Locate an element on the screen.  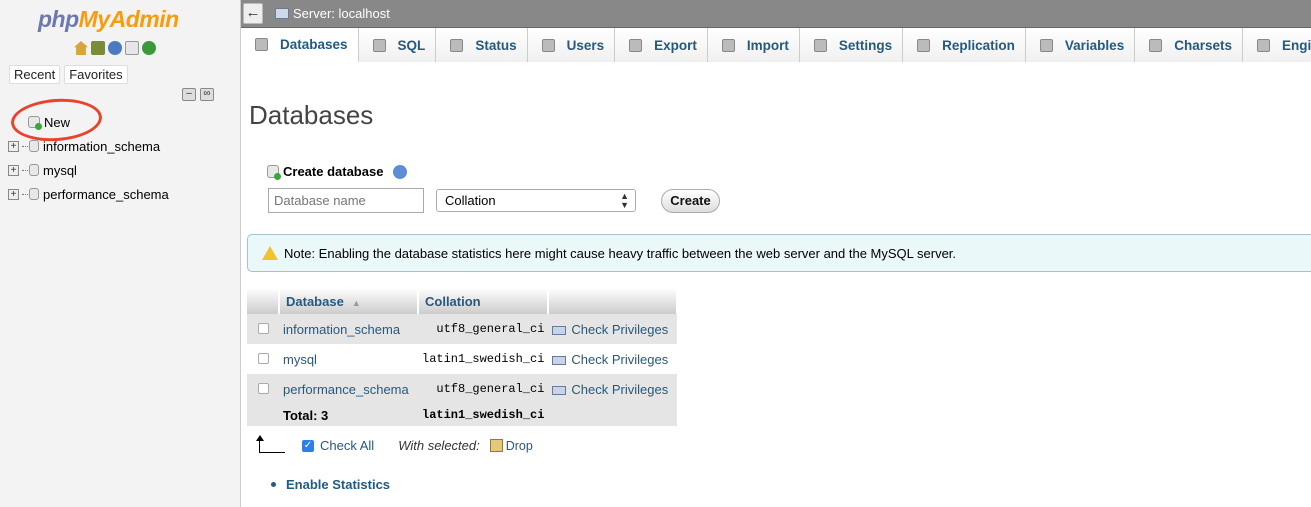
server-icon is located at coordinates (282, 13).